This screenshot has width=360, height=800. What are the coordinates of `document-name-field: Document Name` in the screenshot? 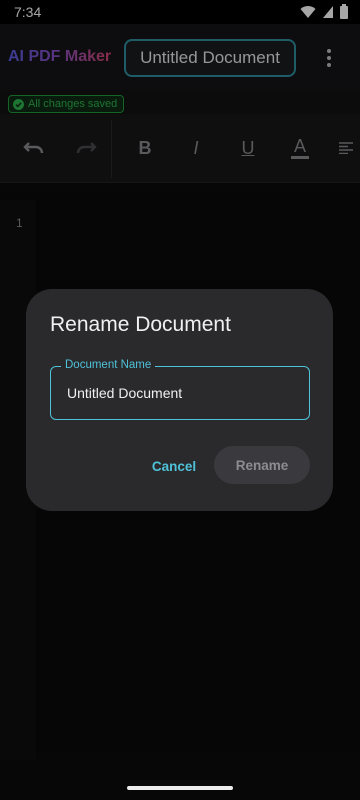 It's located at (180, 389).